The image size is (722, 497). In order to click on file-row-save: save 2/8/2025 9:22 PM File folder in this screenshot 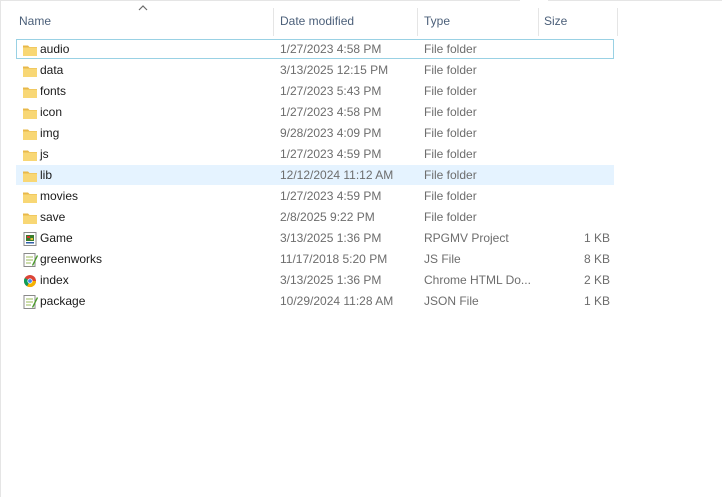, I will do `click(315, 217)`.